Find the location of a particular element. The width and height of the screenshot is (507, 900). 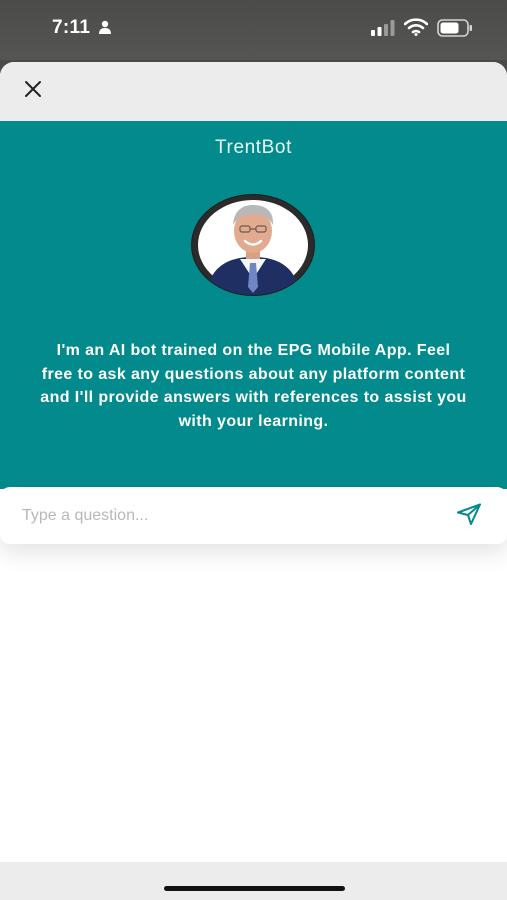

person-icon is located at coordinates (105, 27).